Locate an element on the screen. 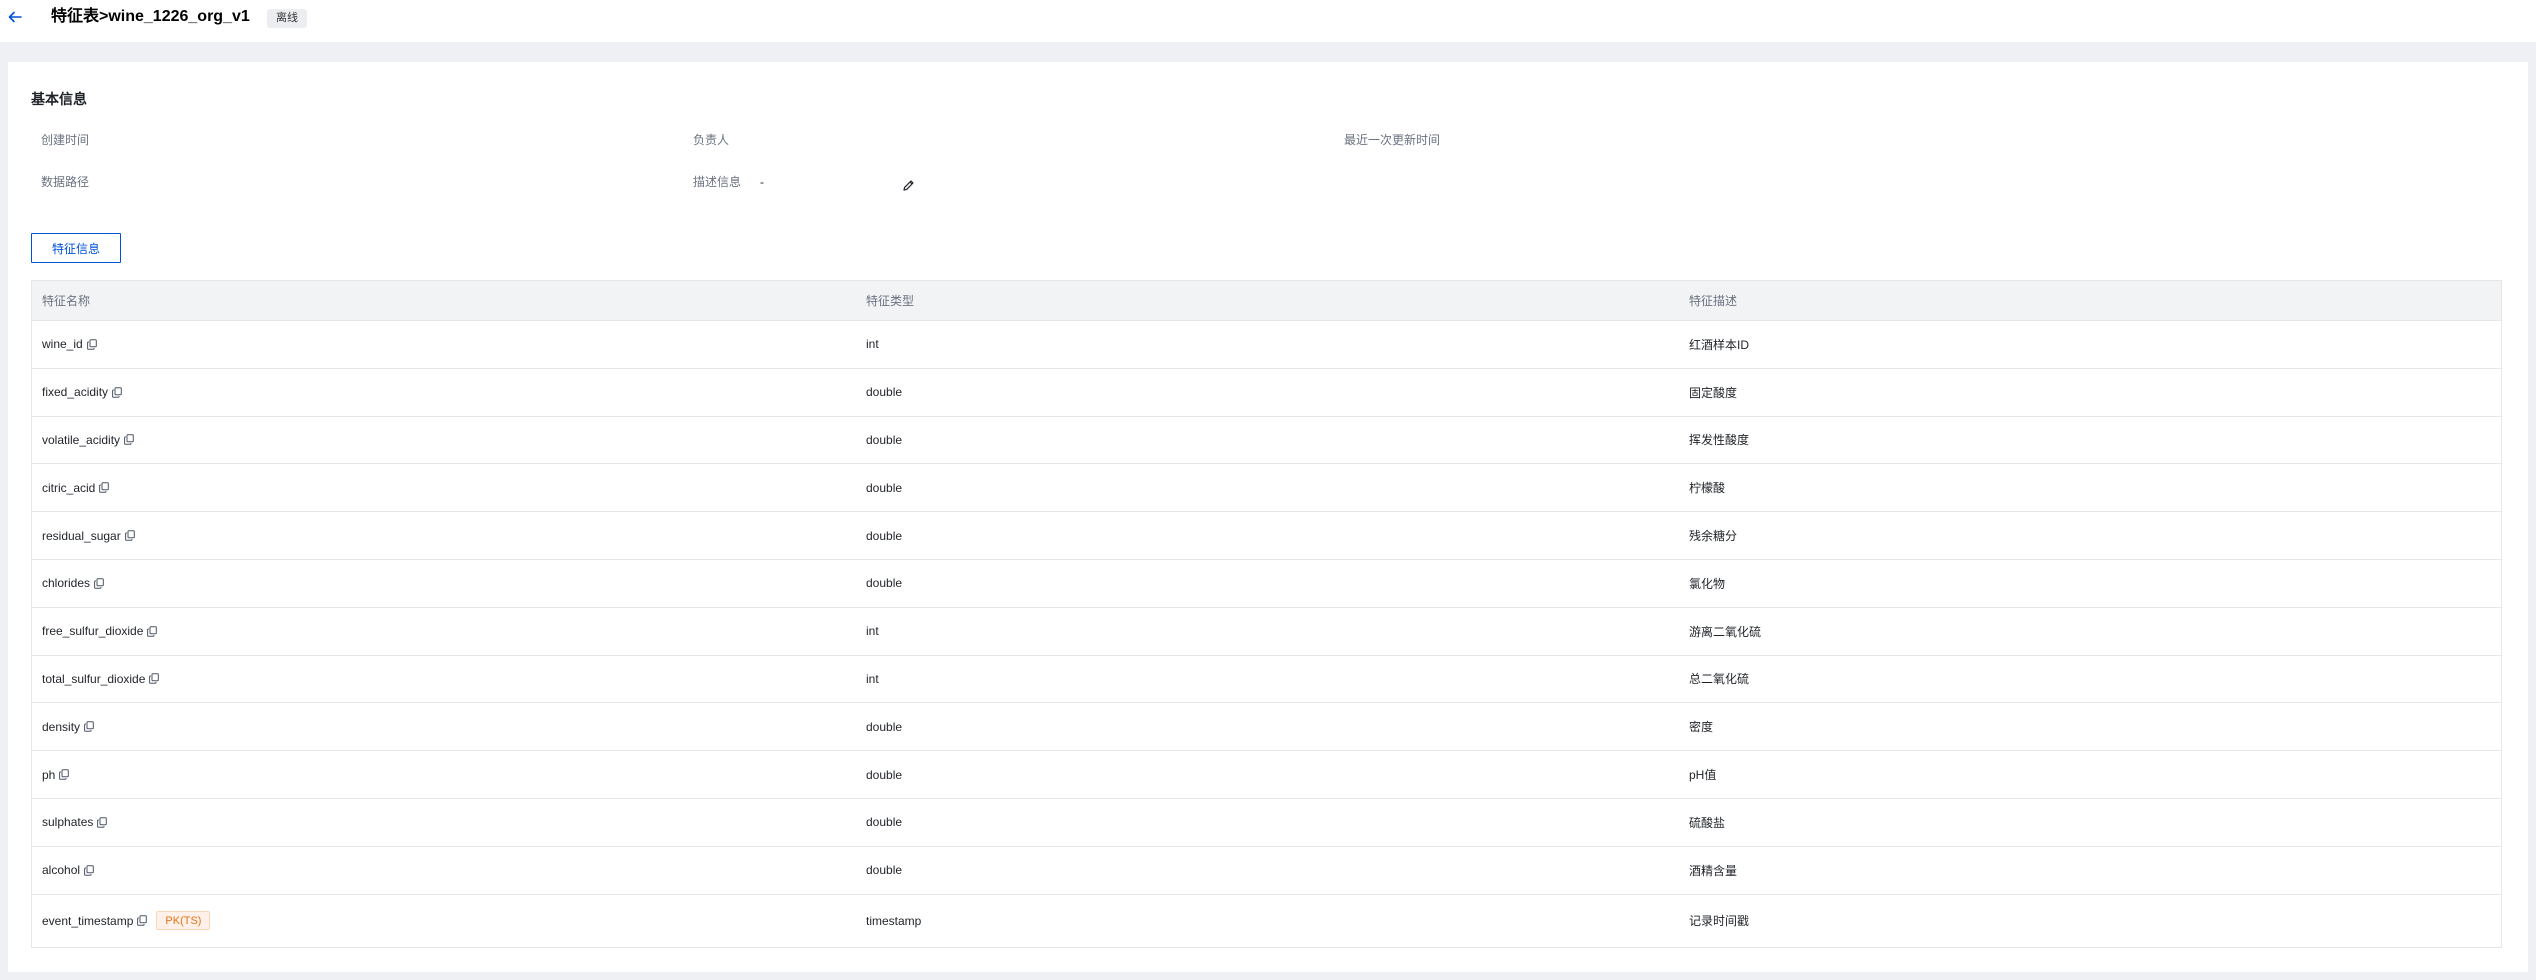  table-header: 特征名称 特征类型 特征描述 is located at coordinates (1266, 301).